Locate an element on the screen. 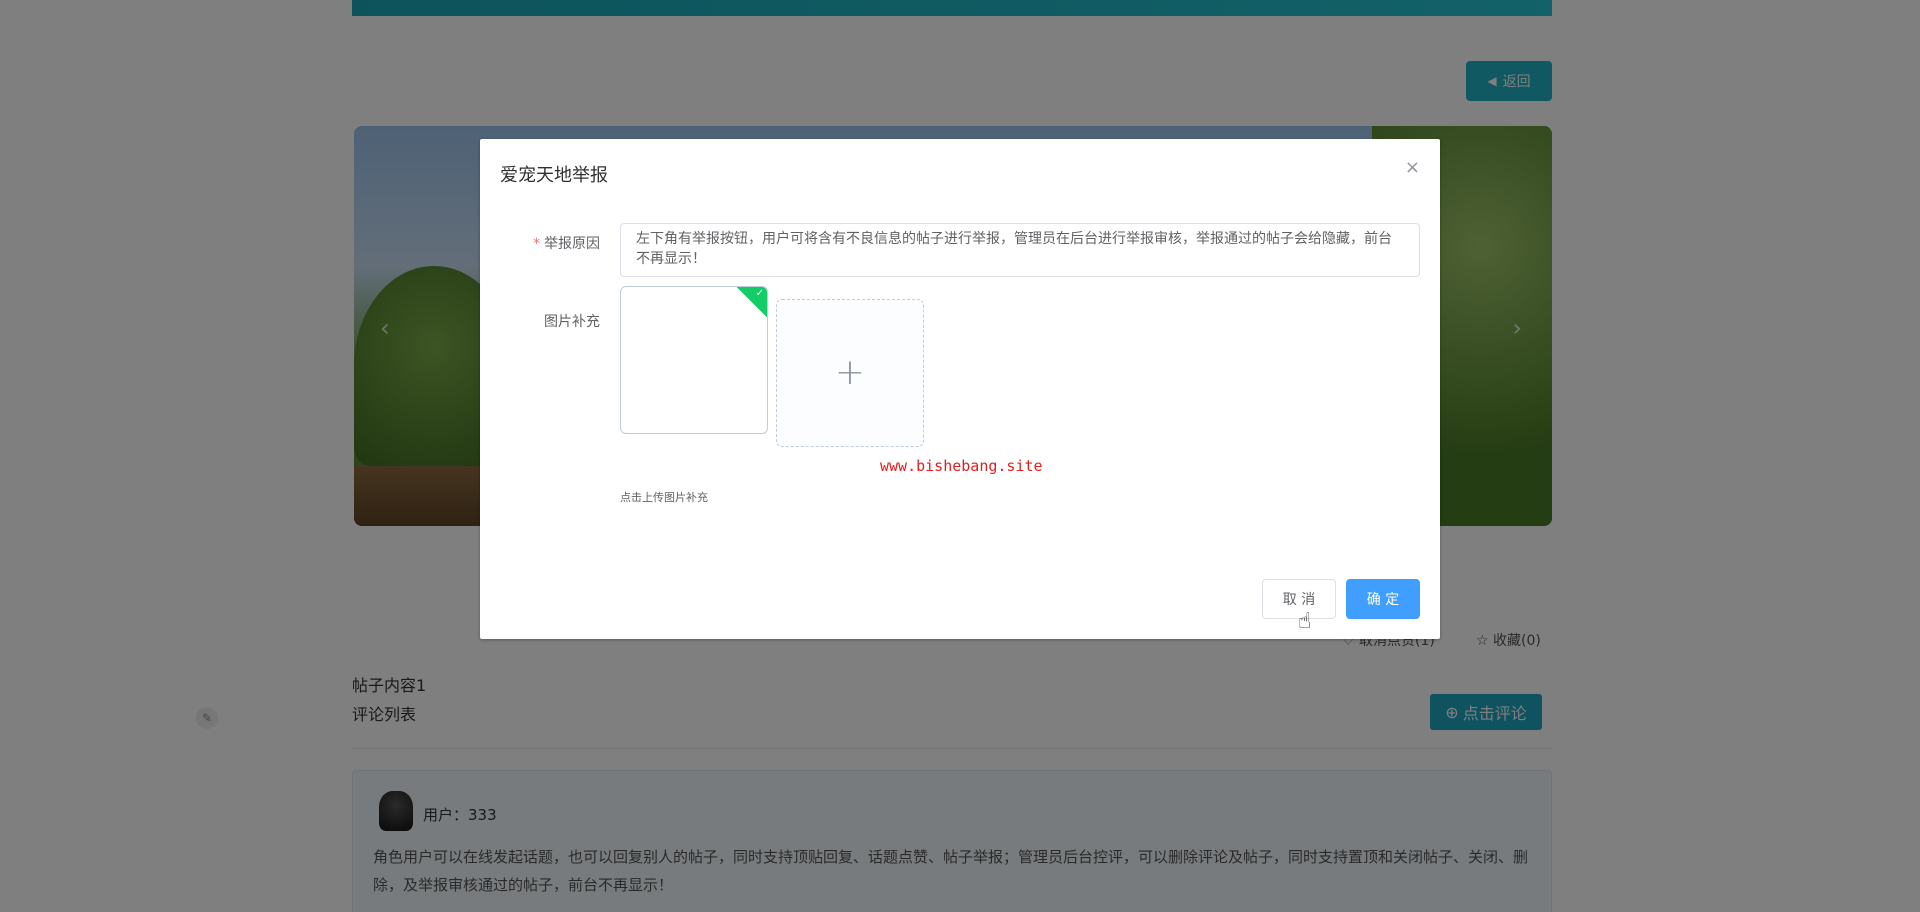 The image size is (1920, 912). confirm-button: 确 定 is located at coordinates (1383, 599).